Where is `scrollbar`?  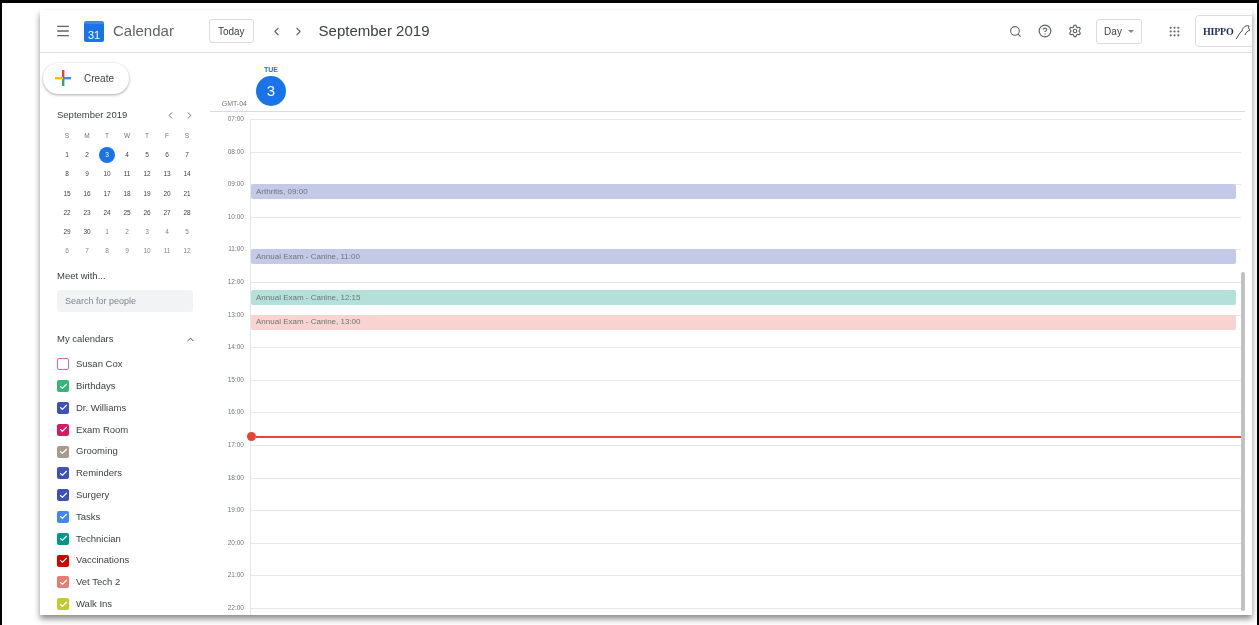 scrollbar is located at coordinates (1243, 441).